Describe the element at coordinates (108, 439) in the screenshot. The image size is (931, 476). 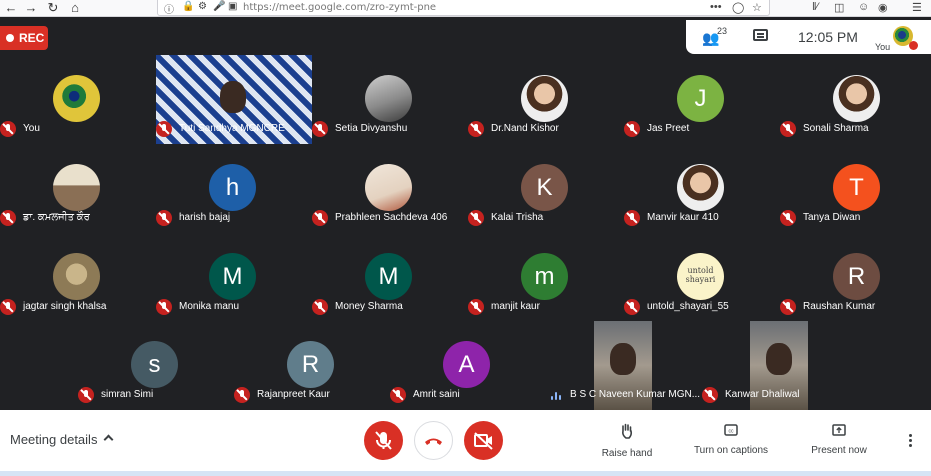
I see `chevron-up-icon` at that location.